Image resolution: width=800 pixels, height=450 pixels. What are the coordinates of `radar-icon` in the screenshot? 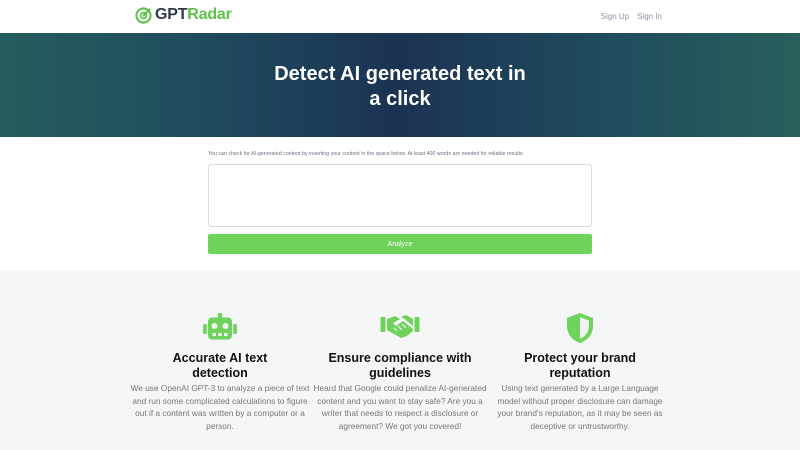 It's located at (143, 15).